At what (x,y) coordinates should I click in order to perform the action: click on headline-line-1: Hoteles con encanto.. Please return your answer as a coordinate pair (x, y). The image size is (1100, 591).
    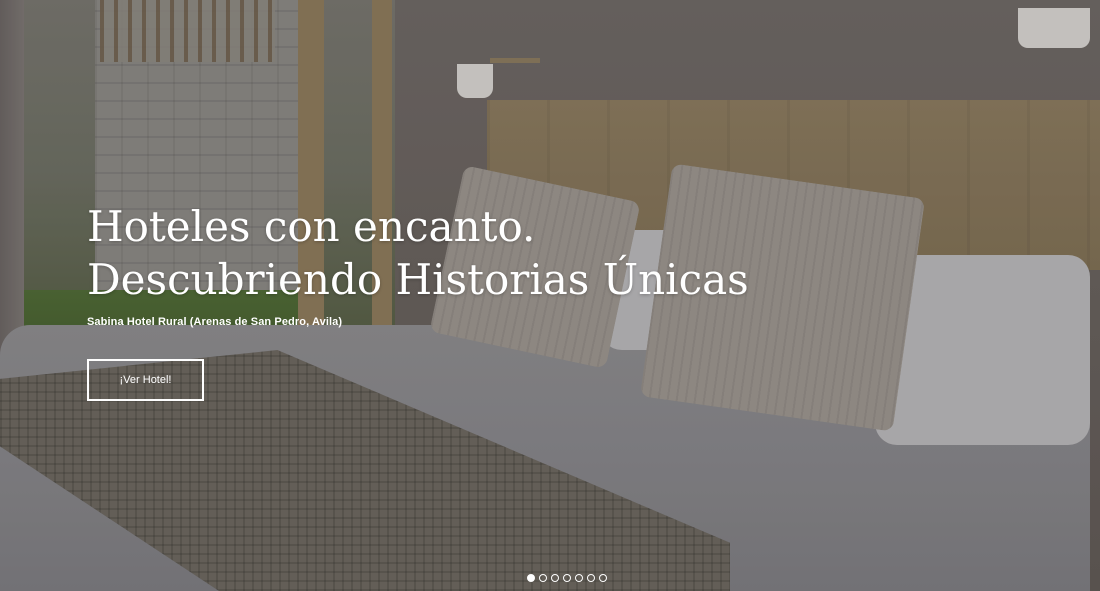
    Looking at the image, I should click on (311, 226).